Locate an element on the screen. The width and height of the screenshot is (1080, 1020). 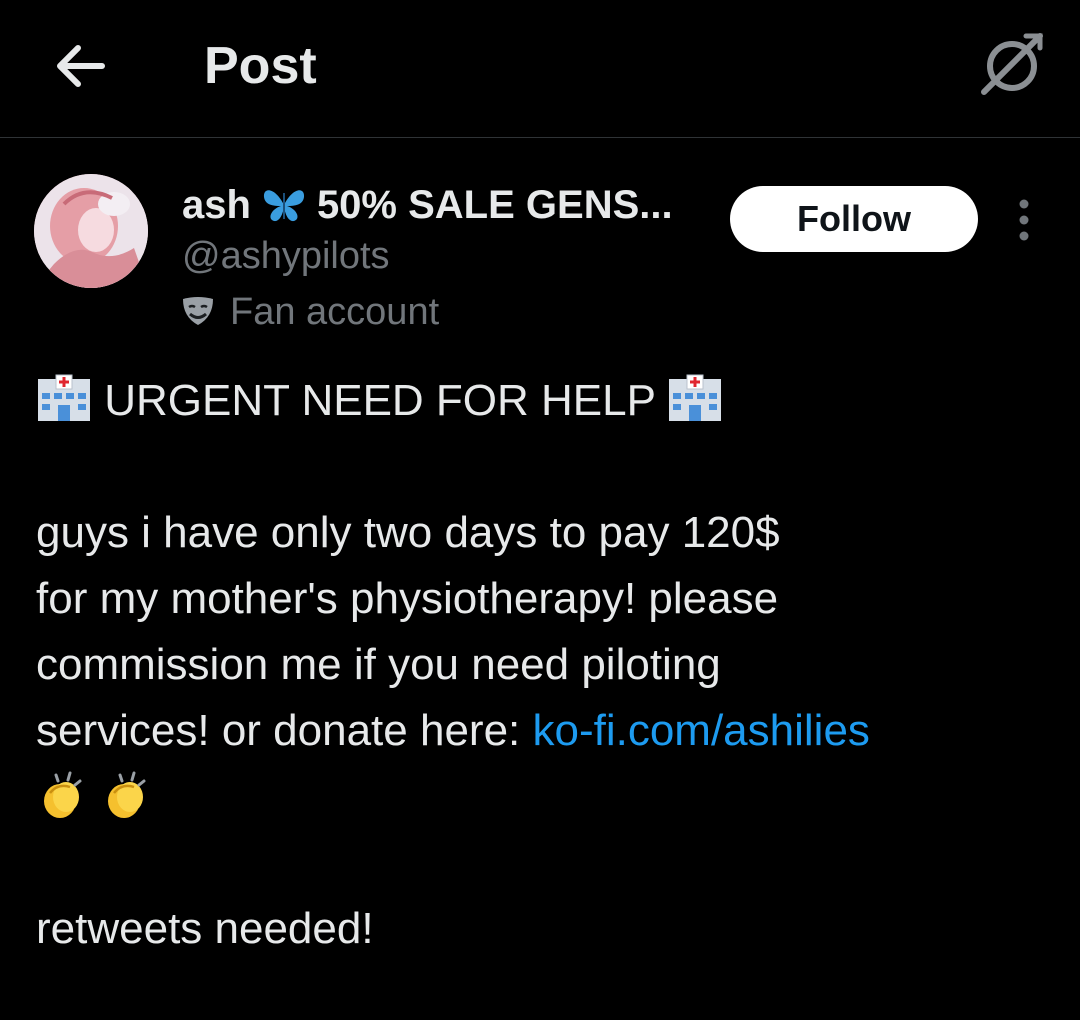
post-closing: retweets needed! is located at coordinates (205, 928).